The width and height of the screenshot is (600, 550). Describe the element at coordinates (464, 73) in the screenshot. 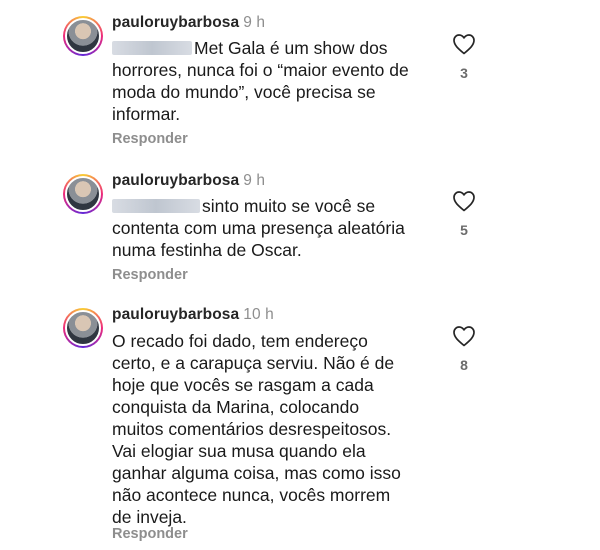

I see `like-count: 3` at that location.